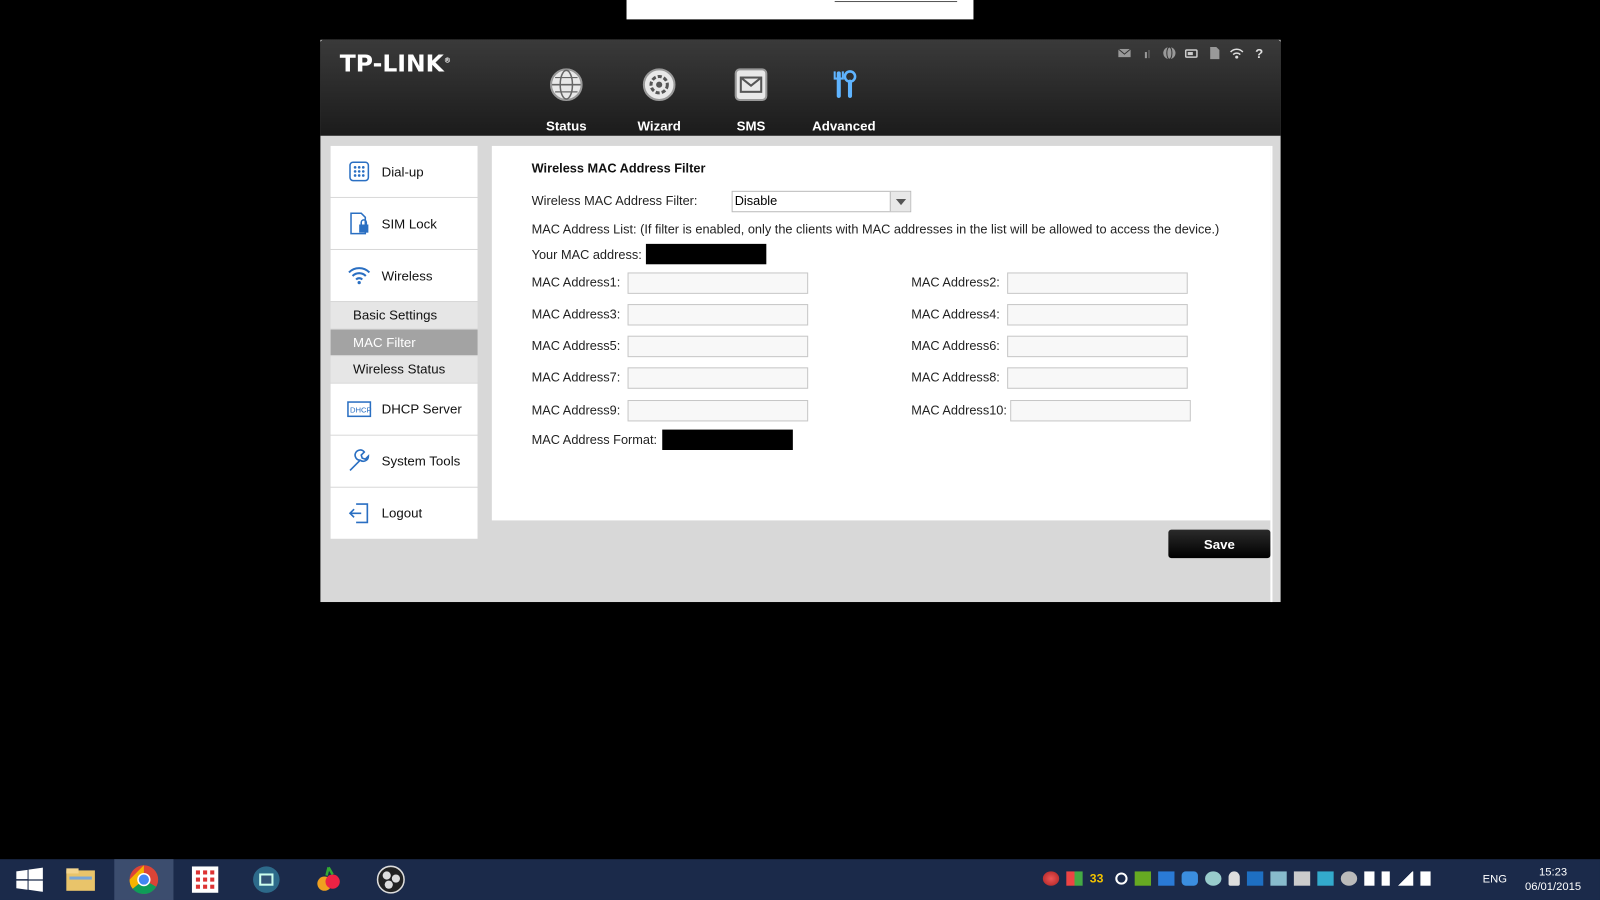  I want to click on nav-advanced: Advanced, so click(844, 100).